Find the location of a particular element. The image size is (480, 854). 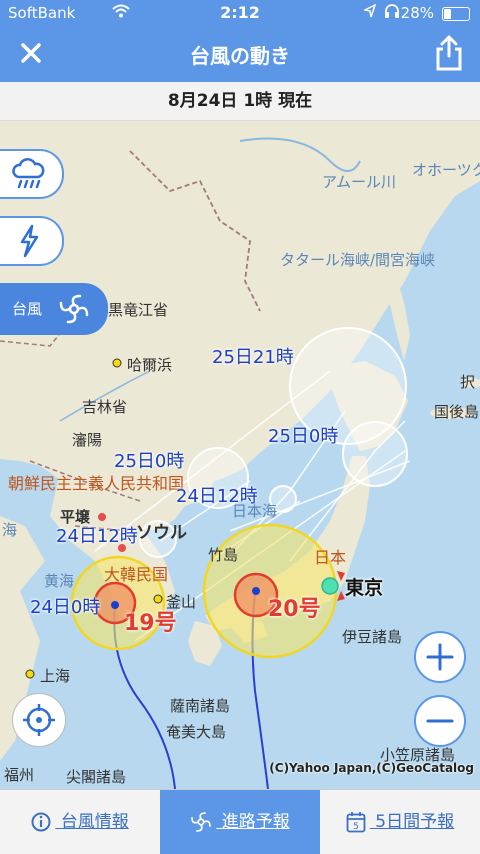

city-dot-shanghai is located at coordinates (30, 674).